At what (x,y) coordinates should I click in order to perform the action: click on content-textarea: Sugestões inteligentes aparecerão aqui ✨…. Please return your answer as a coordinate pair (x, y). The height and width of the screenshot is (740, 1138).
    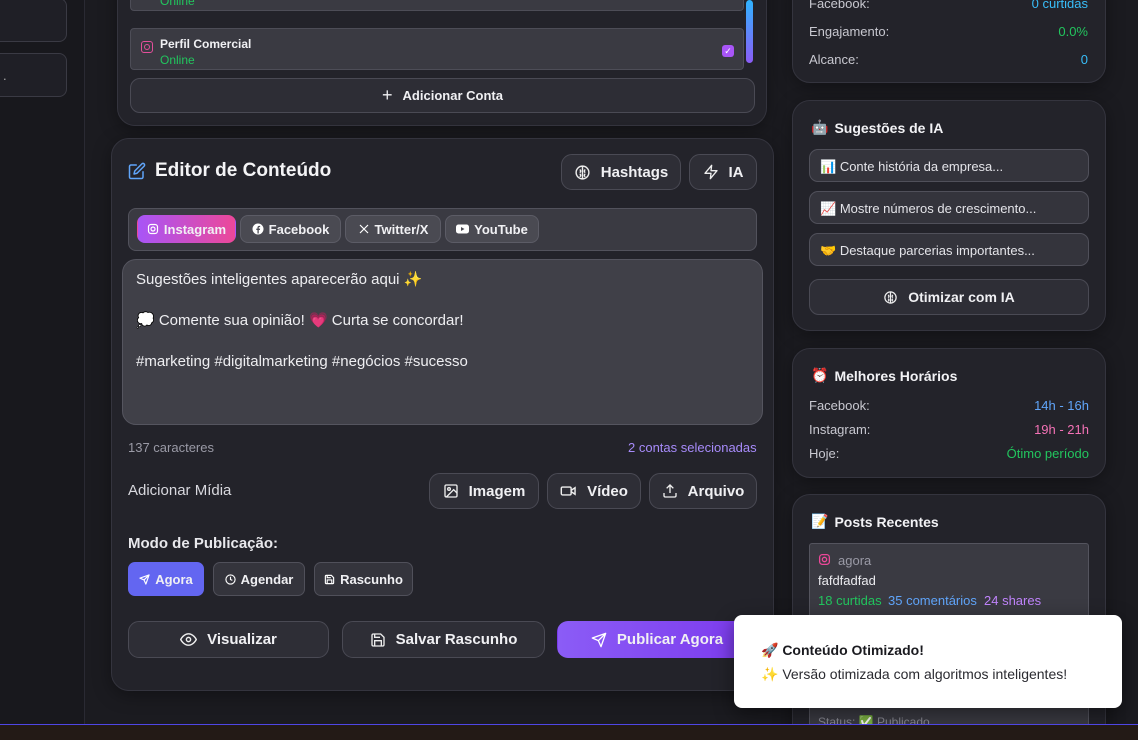
    Looking at the image, I should click on (442, 342).